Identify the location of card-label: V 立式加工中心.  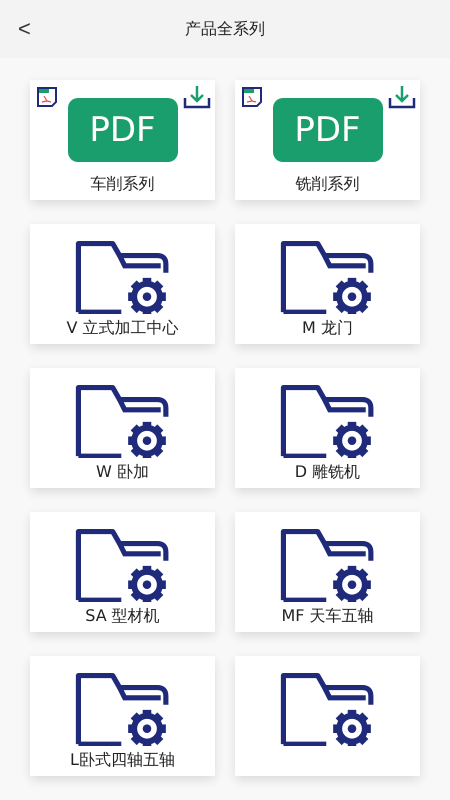
(122, 328).